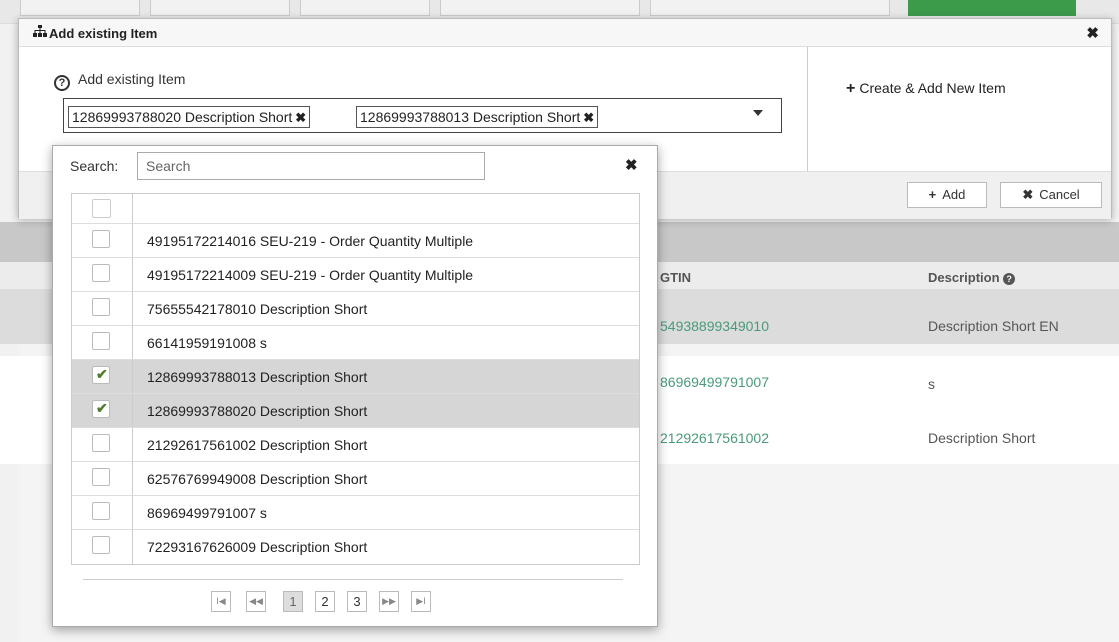 This screenshot has height=642, width=1119. Describe the element at coordinates (257, 445) in the screenshot. I see `list-item-label: 21292617561002 Description Short` at that location.